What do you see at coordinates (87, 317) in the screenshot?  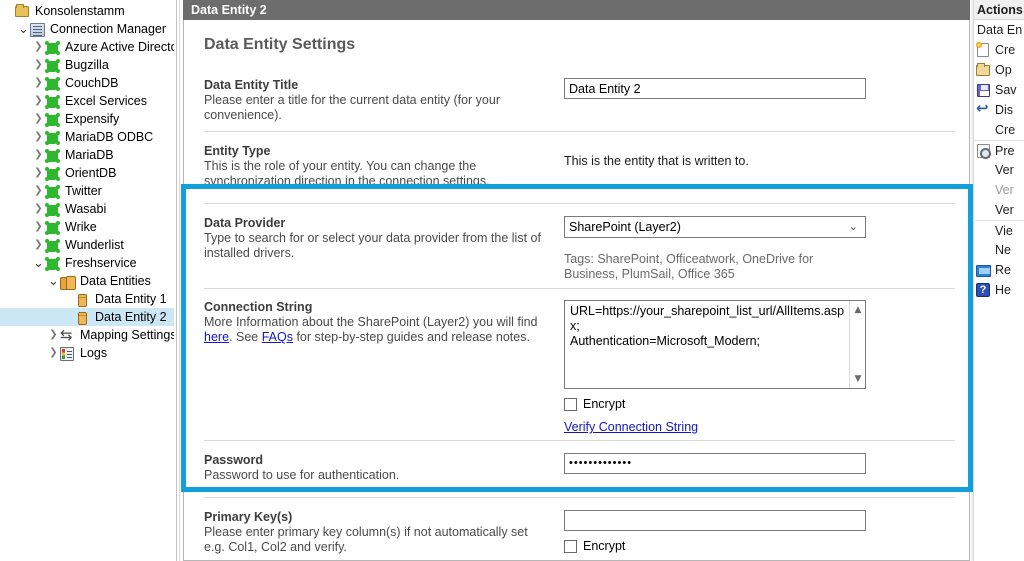 I see `tree-item-data-entity-2: Data Entity 2` at bounding box center [87, 317].